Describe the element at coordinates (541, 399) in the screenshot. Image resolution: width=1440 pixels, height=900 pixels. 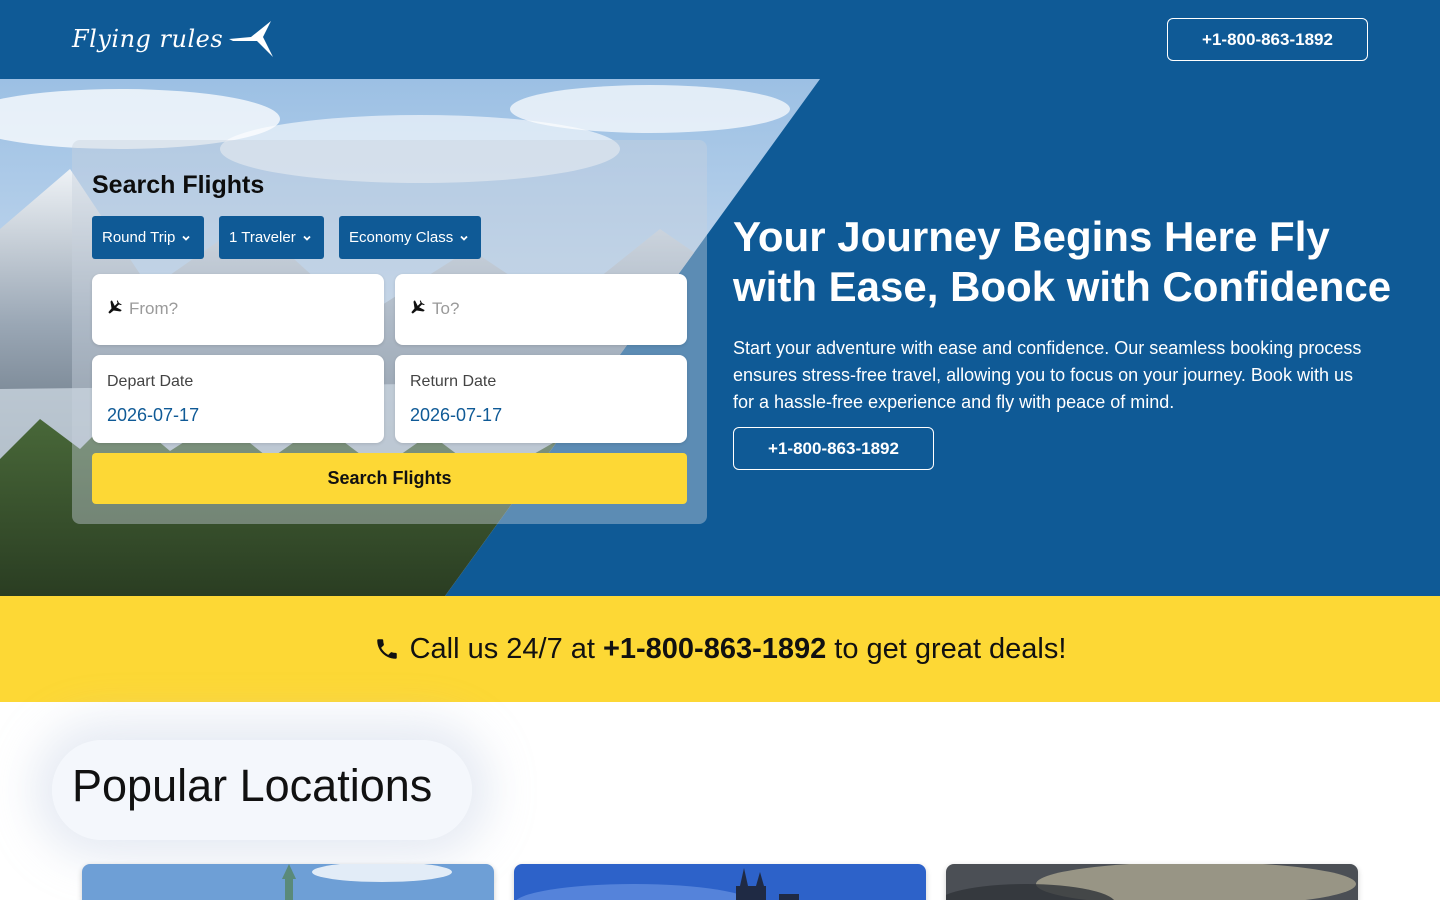
I see `return-date-field: Return Date 2026-07-17` at that location.